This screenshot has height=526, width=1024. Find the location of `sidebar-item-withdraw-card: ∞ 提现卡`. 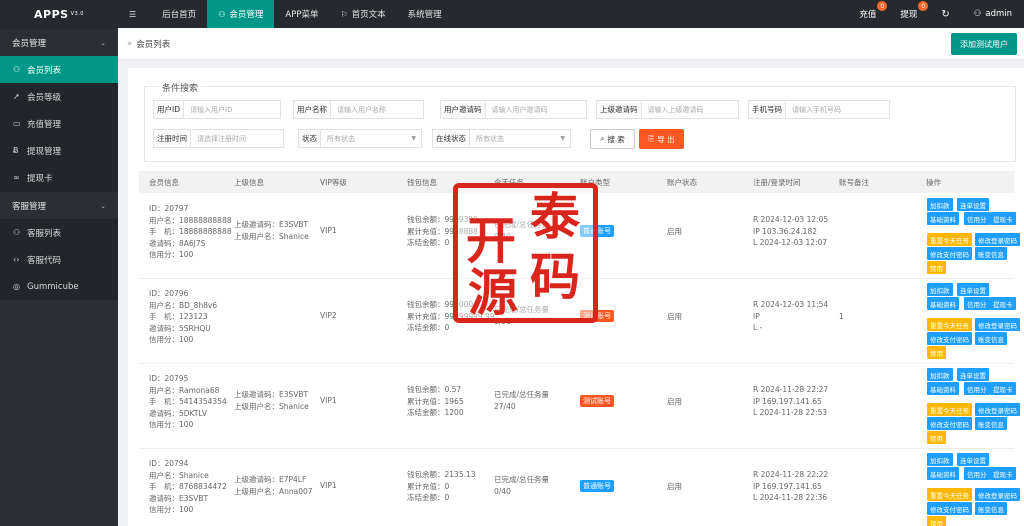

sidebar-item-withdraw-card: ∞ 提现卡 is located at coordinates (59, 177).